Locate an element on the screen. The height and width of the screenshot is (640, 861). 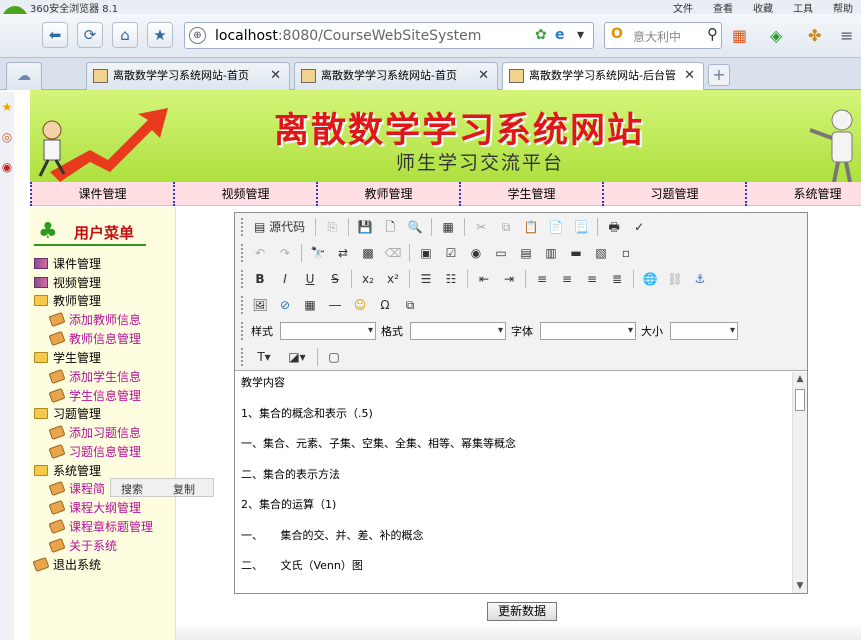
extension-icon: ✤ is located at coordinates (814, 35).